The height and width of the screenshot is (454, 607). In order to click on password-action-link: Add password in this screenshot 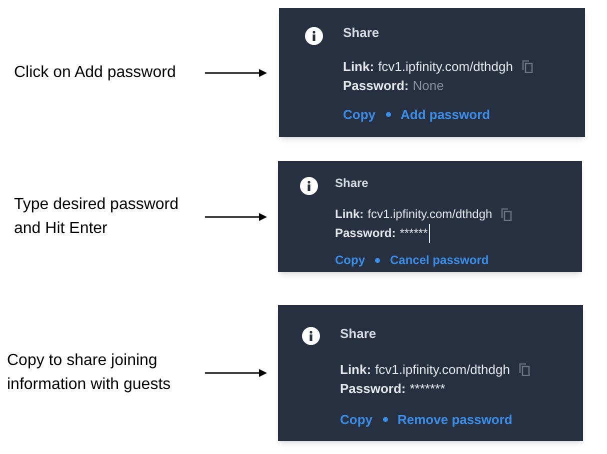, I will do `click(445, 114)`.